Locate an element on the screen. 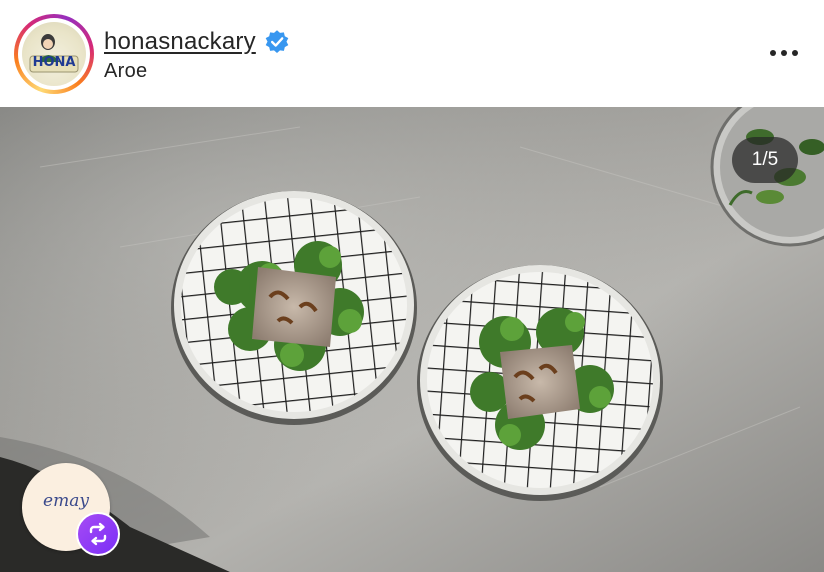 This screenshot has width=824, height=572. username-link: honasnackary is located at coordinates (180, 42).